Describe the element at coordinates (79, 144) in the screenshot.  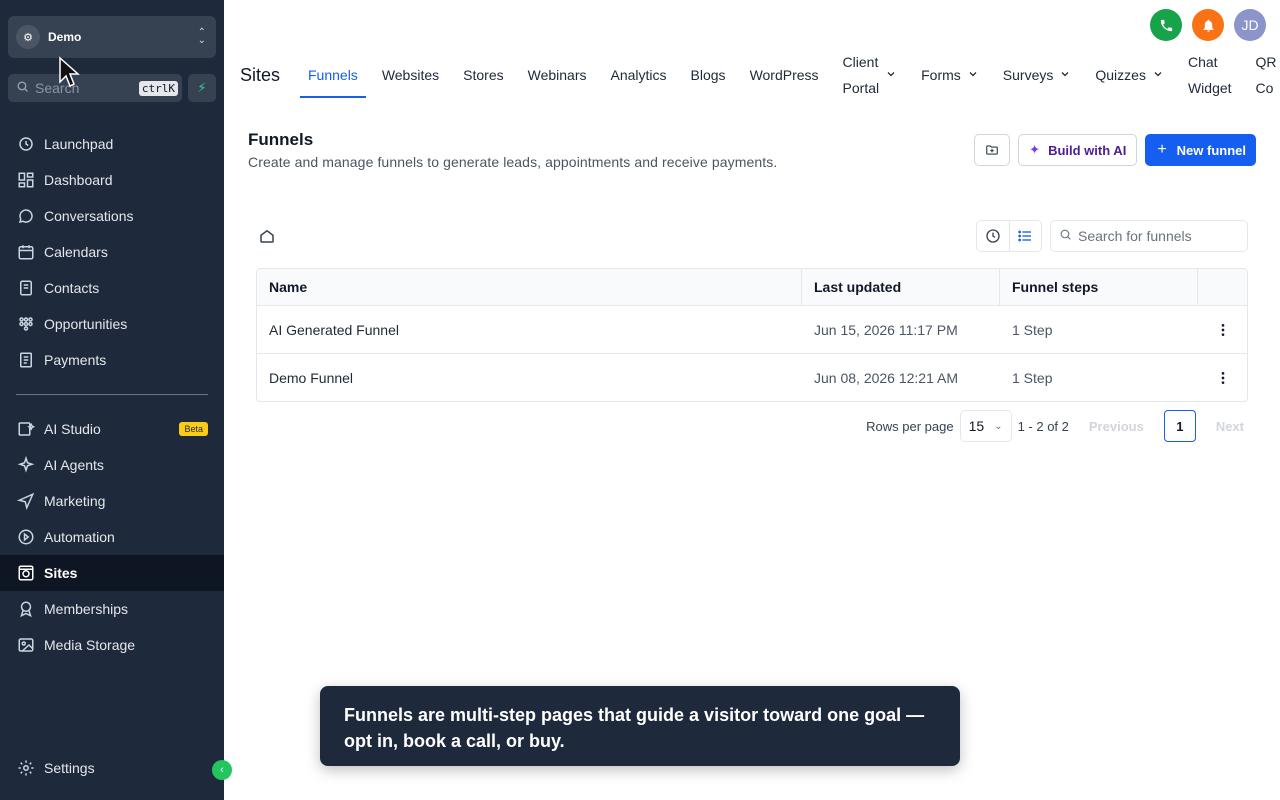
I see `sidebar-item-label: Launchpad` at that location.